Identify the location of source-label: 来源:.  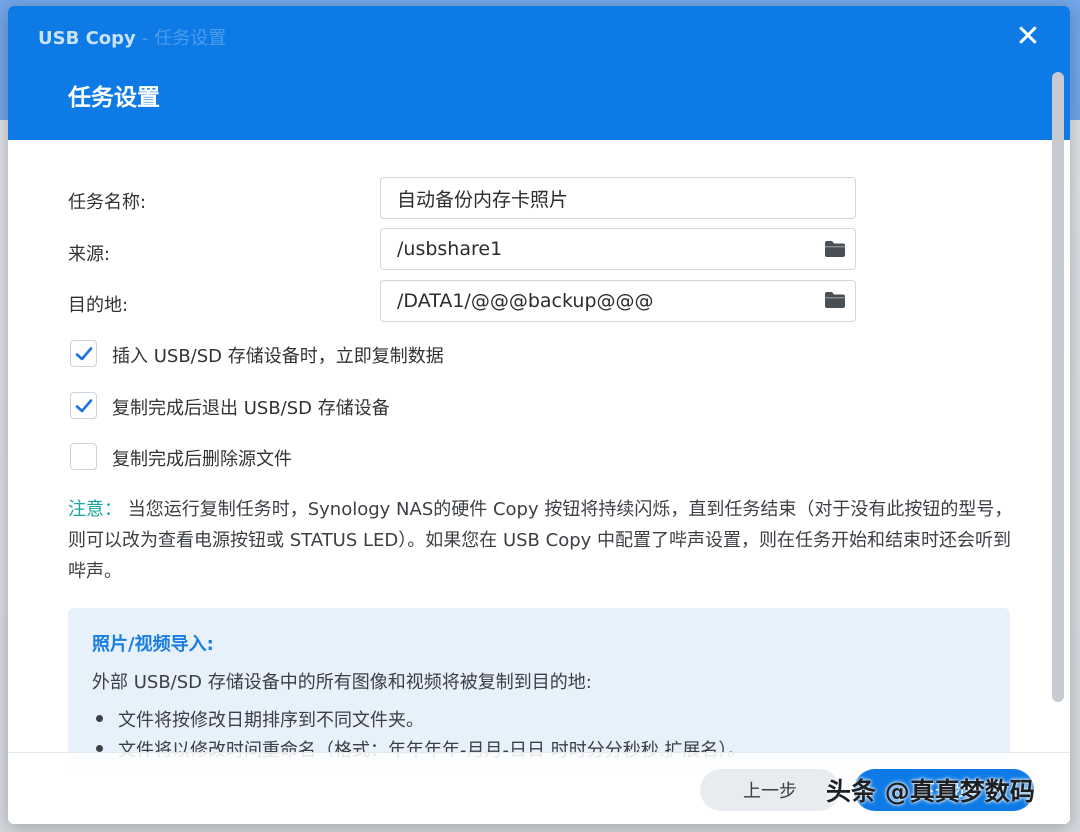
(89, 254).